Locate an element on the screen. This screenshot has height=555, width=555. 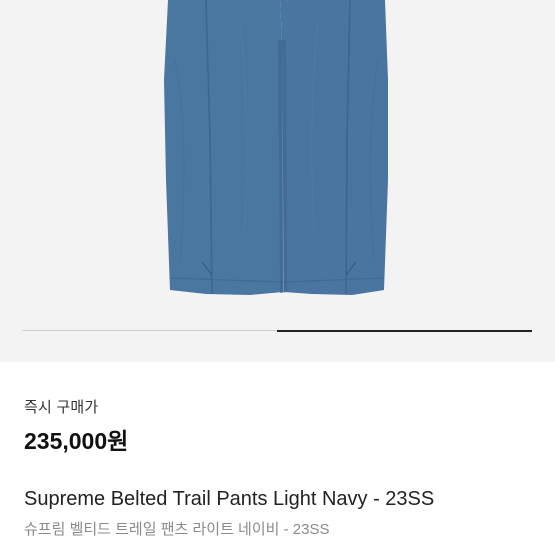
instant-buy-price-label: 즉시 구매가 is located at coordinates (61, 407).